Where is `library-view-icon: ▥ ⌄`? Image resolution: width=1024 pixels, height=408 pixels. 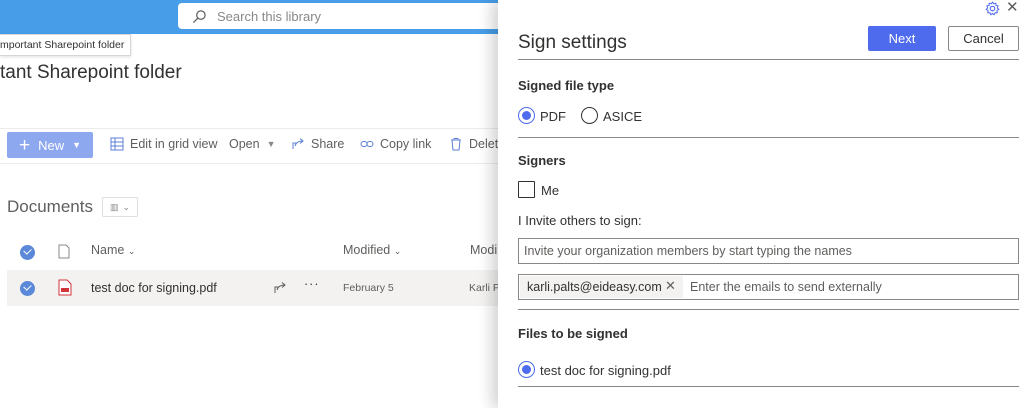
library-view-icon: ▥ ⌄ is located at coordinates (120, 207).